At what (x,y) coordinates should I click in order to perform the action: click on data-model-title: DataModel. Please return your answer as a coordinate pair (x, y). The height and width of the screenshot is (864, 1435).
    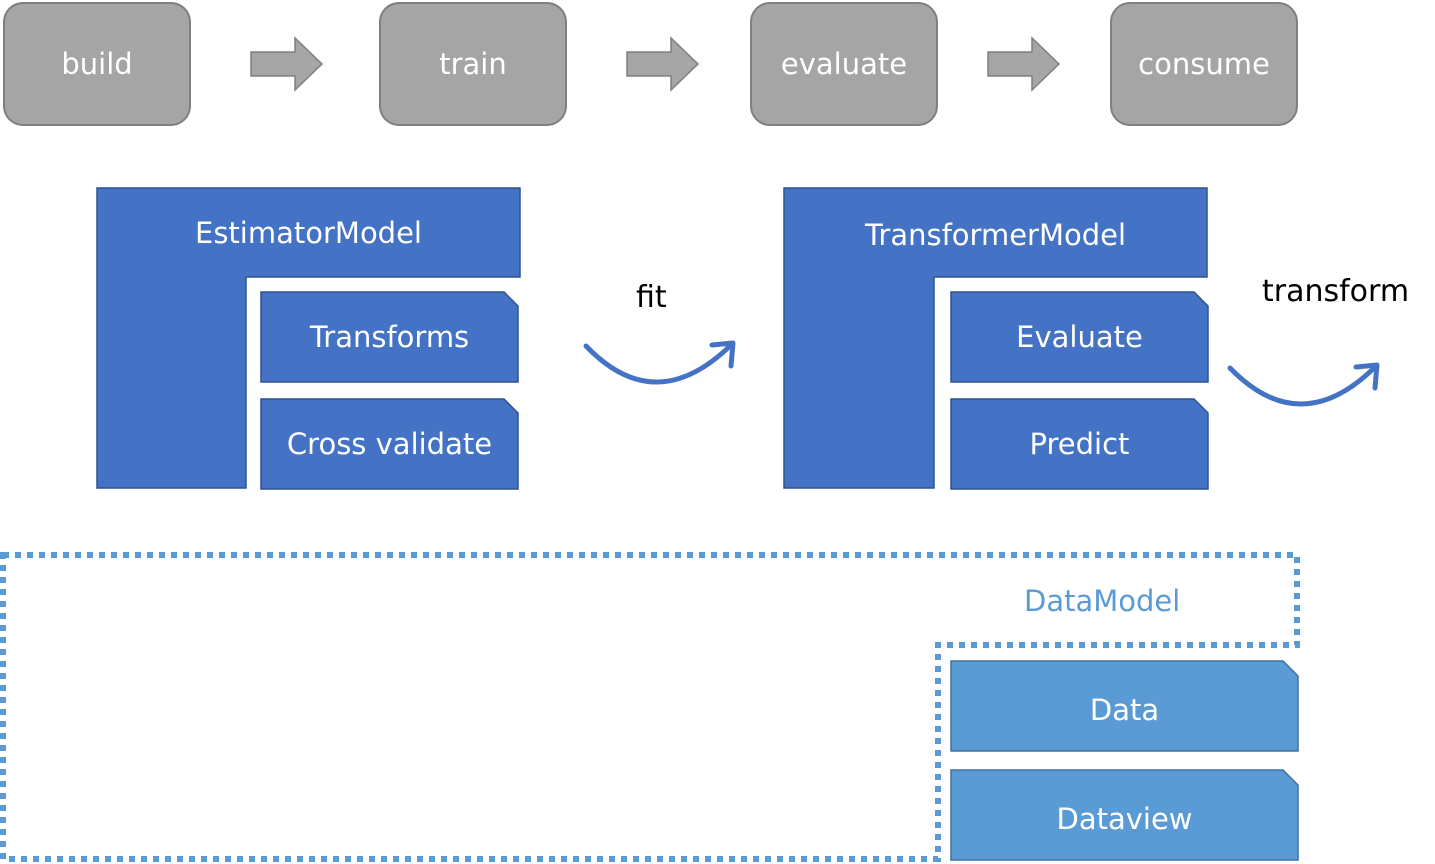
    Looking at the image, I should click on (1102, 601).